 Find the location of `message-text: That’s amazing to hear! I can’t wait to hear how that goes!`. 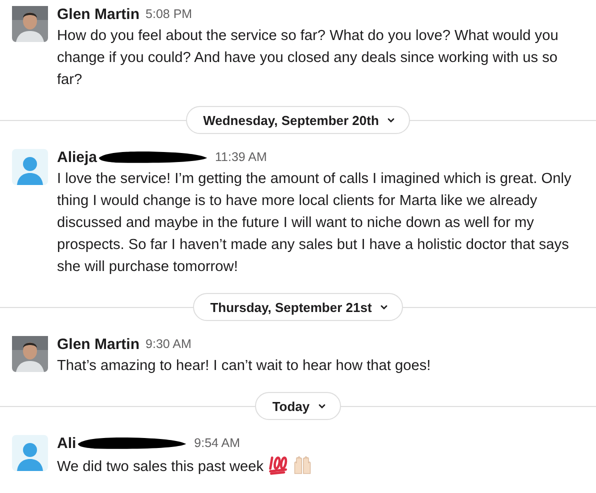

message-text: That’s amazing to hear! I can’t wait to hear how that goes! is located at coordinates (244, 366).